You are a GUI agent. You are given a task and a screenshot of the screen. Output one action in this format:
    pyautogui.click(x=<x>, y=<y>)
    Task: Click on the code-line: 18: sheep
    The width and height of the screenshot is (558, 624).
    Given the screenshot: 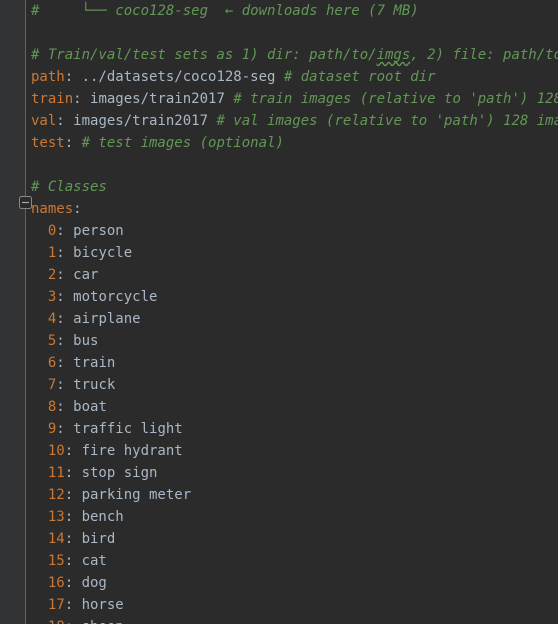 What is the action you would take?
    pyautogui.click(x=279, y=620)
    